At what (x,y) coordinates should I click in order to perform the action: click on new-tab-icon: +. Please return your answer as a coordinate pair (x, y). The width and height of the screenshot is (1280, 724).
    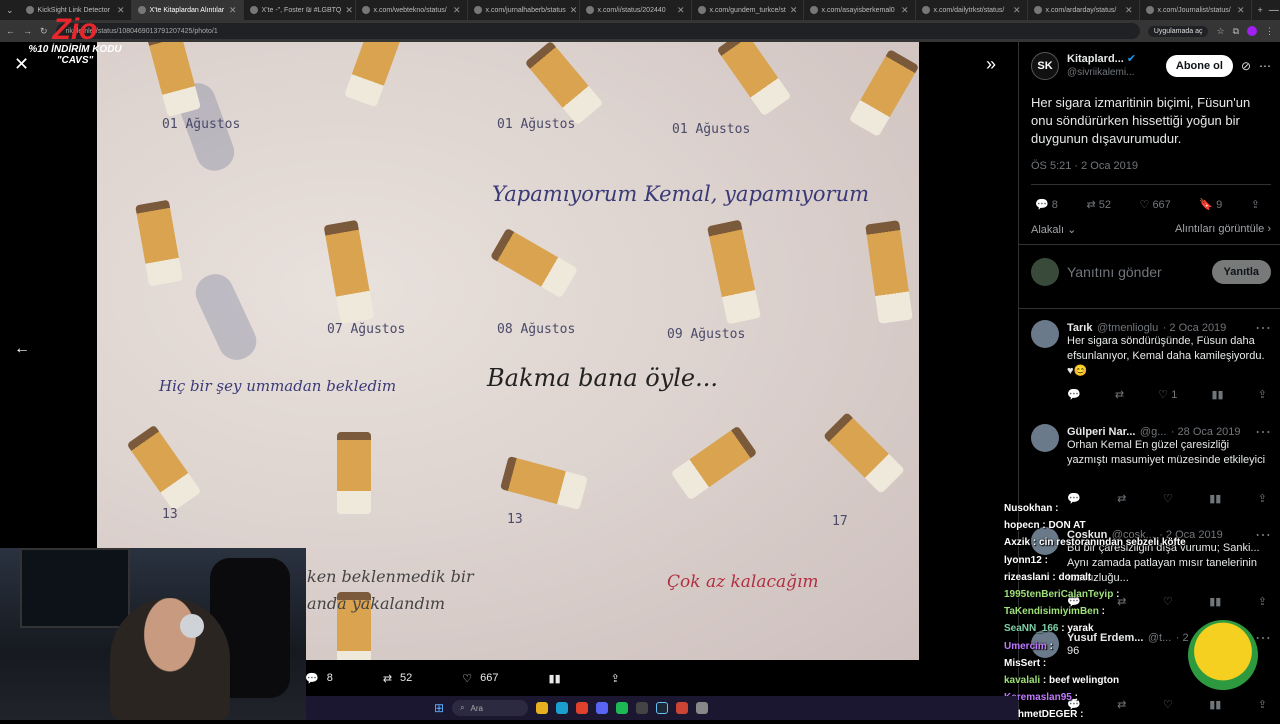
    Looking at the image, I should click on (1260, 10).